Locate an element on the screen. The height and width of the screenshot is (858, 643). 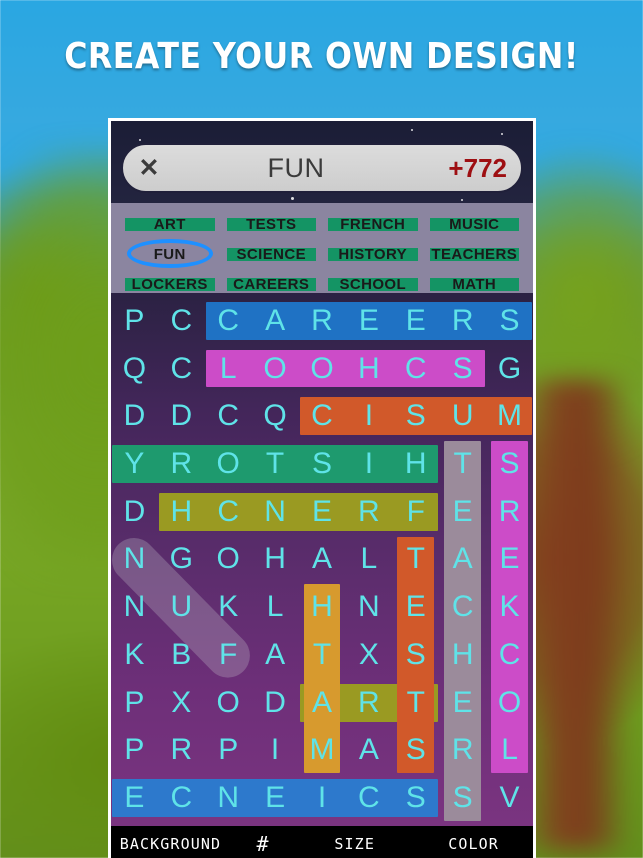
word-list-item-tests: TESTS is located at coordinates (272, 224).